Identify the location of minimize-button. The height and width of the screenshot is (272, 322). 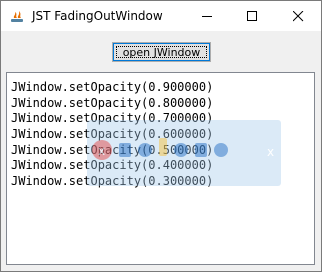
(207, 16).